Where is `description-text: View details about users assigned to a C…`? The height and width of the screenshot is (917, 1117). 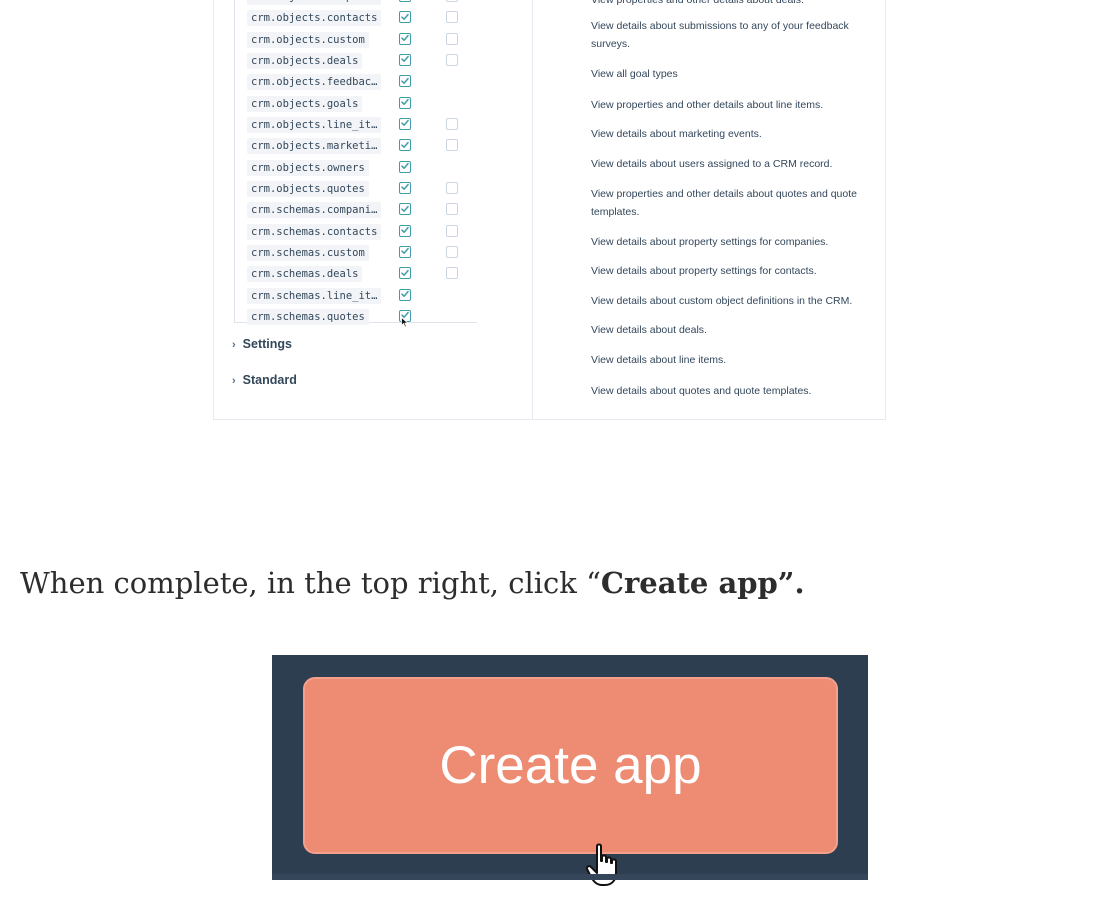 description-text: View details about users assigned to a C… is located at coordinates (712, 164).